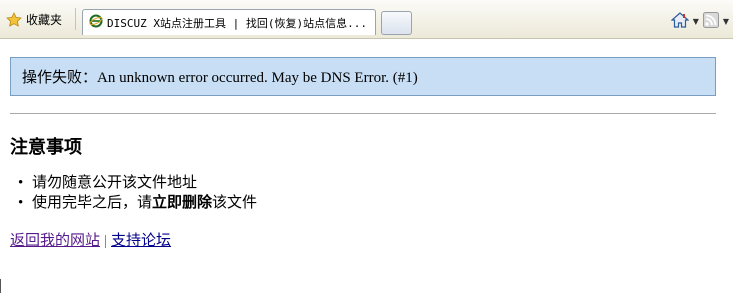  What do you see at coordinates (0, 286) in the screenshot?
I see `scroll-edge` at bounding box center [0, 286].